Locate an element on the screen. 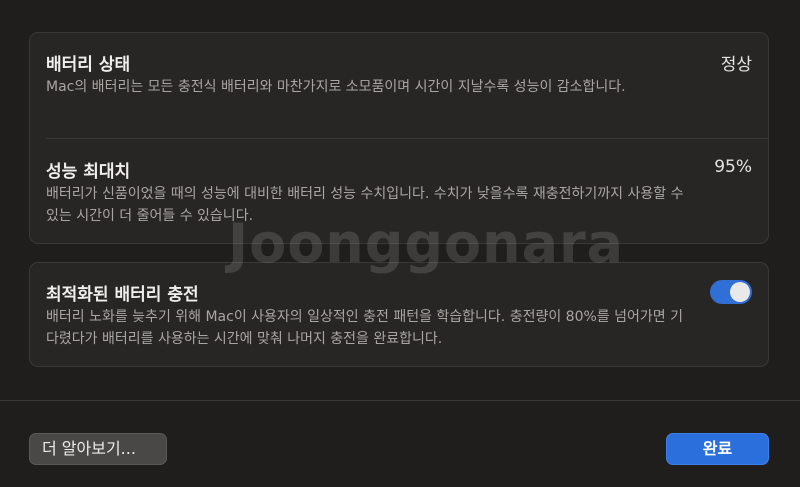 Image resolution: width=800 pixels, height=487 pixels. optimized-charging-title: 최적화된 배터리 충전 is located at coordinates (122, 295).